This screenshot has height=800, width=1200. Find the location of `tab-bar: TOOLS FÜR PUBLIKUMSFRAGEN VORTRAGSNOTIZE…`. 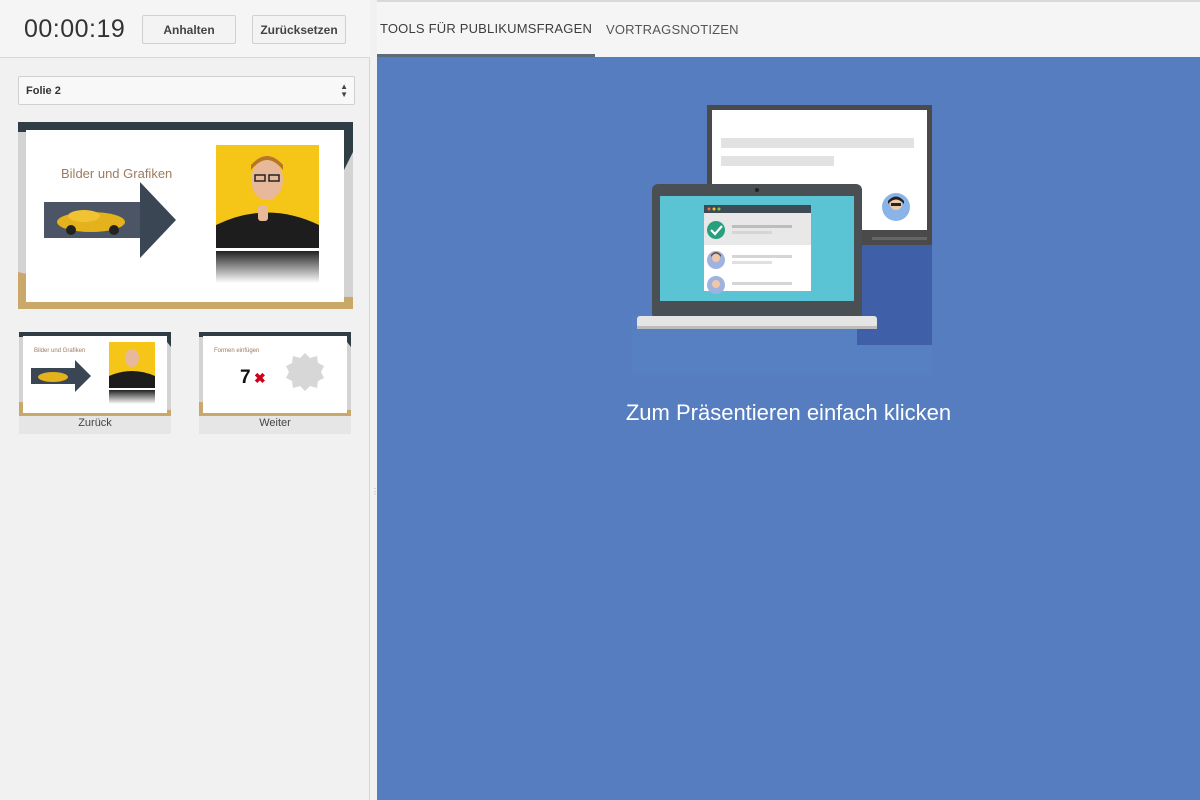

tab-bar: TOOLS FÜR PUBLIKUMSFRAGEN VORTRAGSNOTIZE… is located at coordinates (788, 28).